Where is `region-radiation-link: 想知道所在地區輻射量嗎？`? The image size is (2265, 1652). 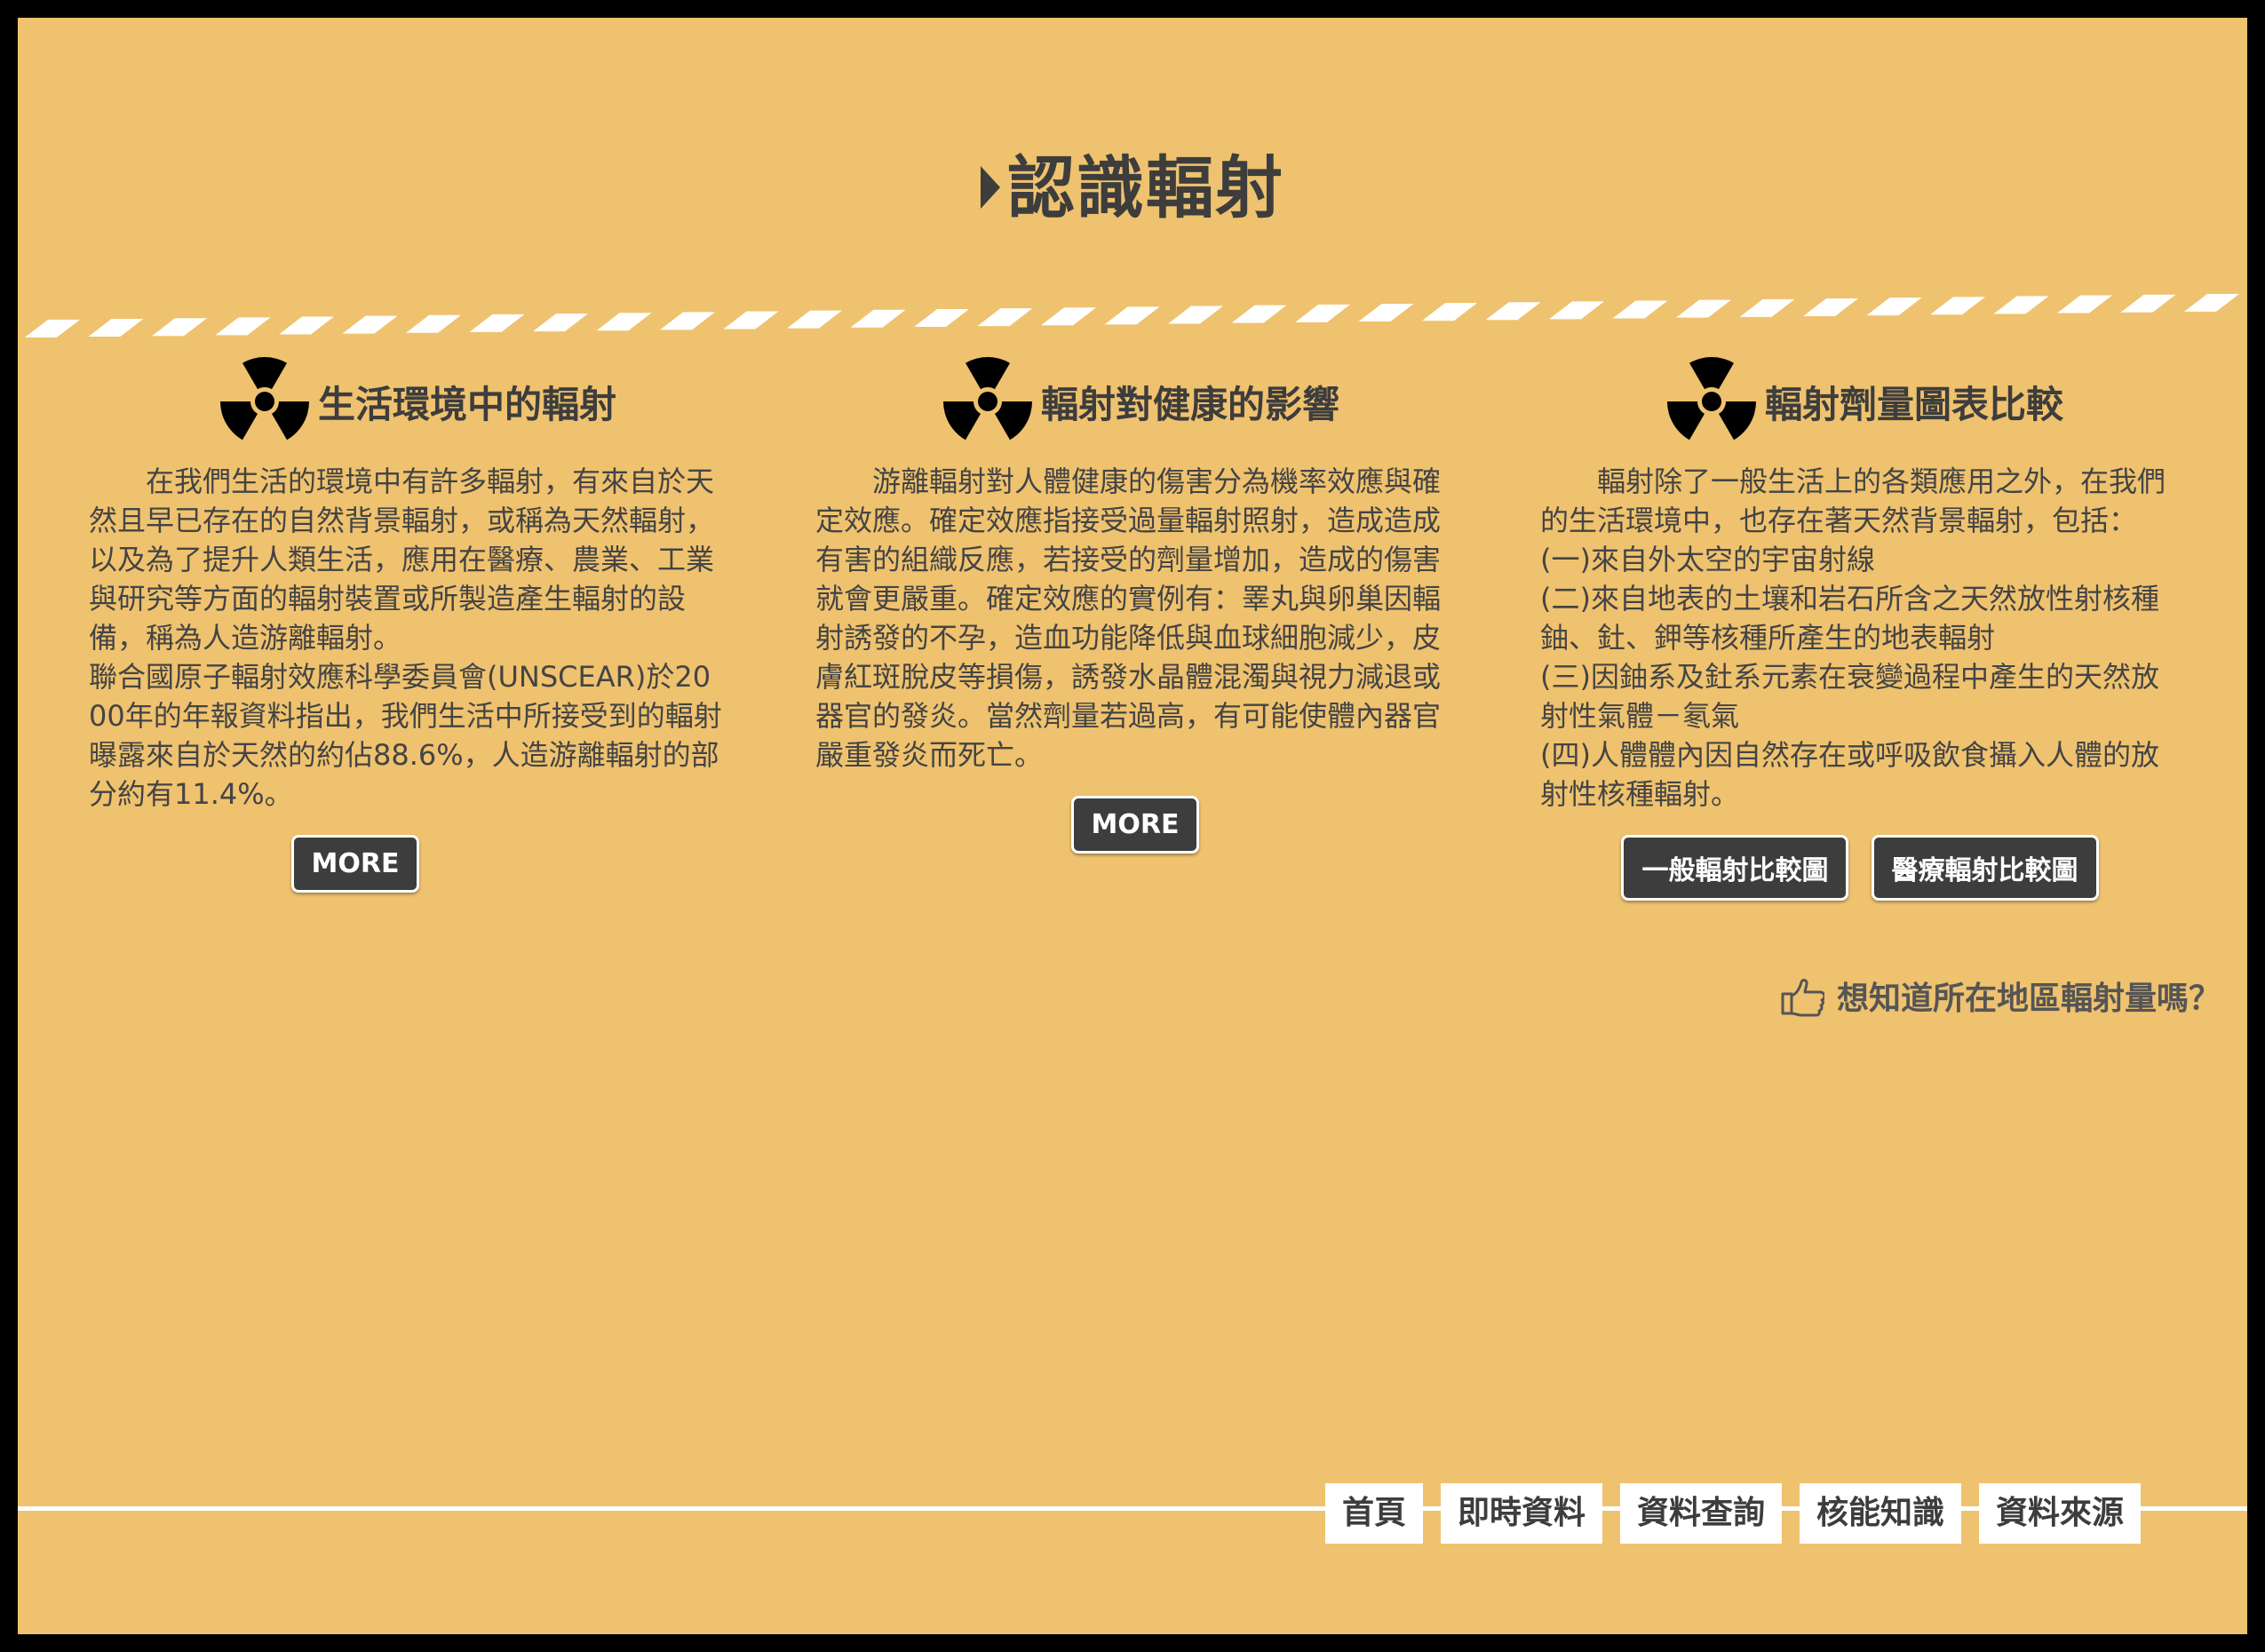
region-radiation-link: 想知道所在地區輻射量嗎？ is located at coordinates (2000, 996).